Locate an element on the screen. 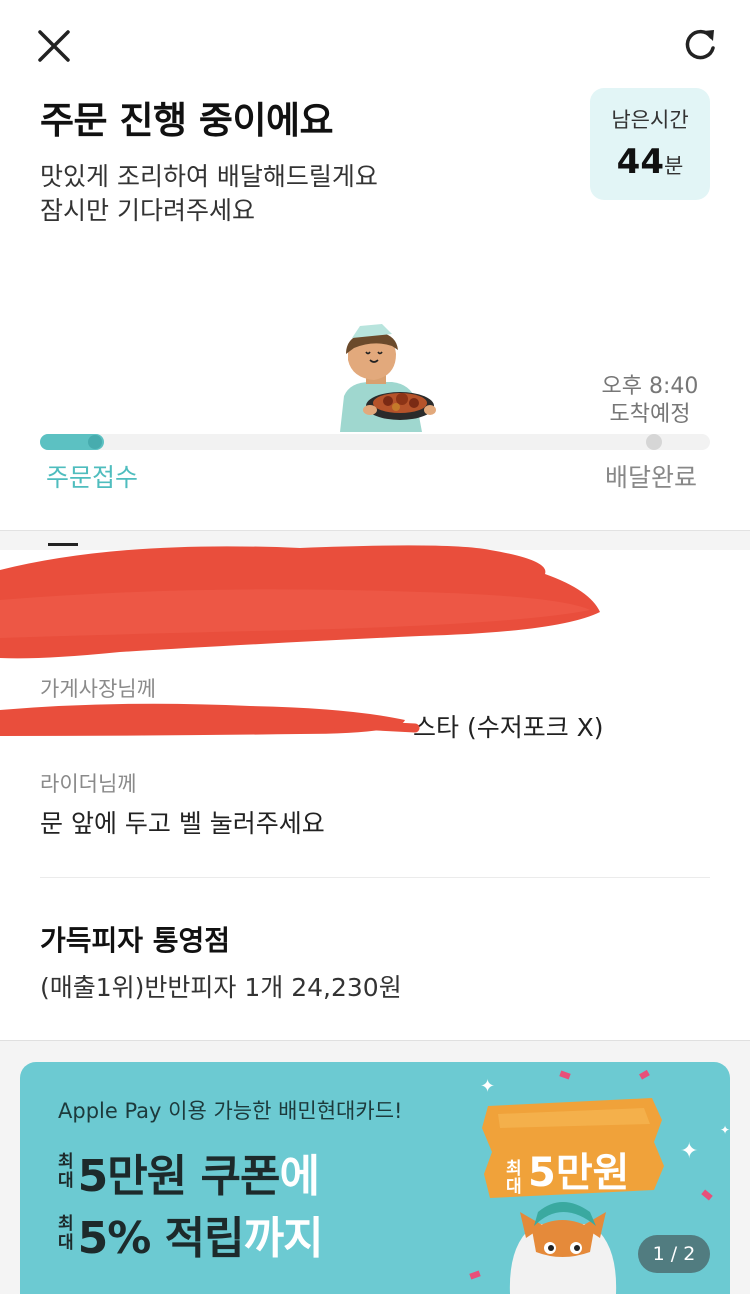  sign-main-text: 5만원 is located at coordinates (578, 1173).